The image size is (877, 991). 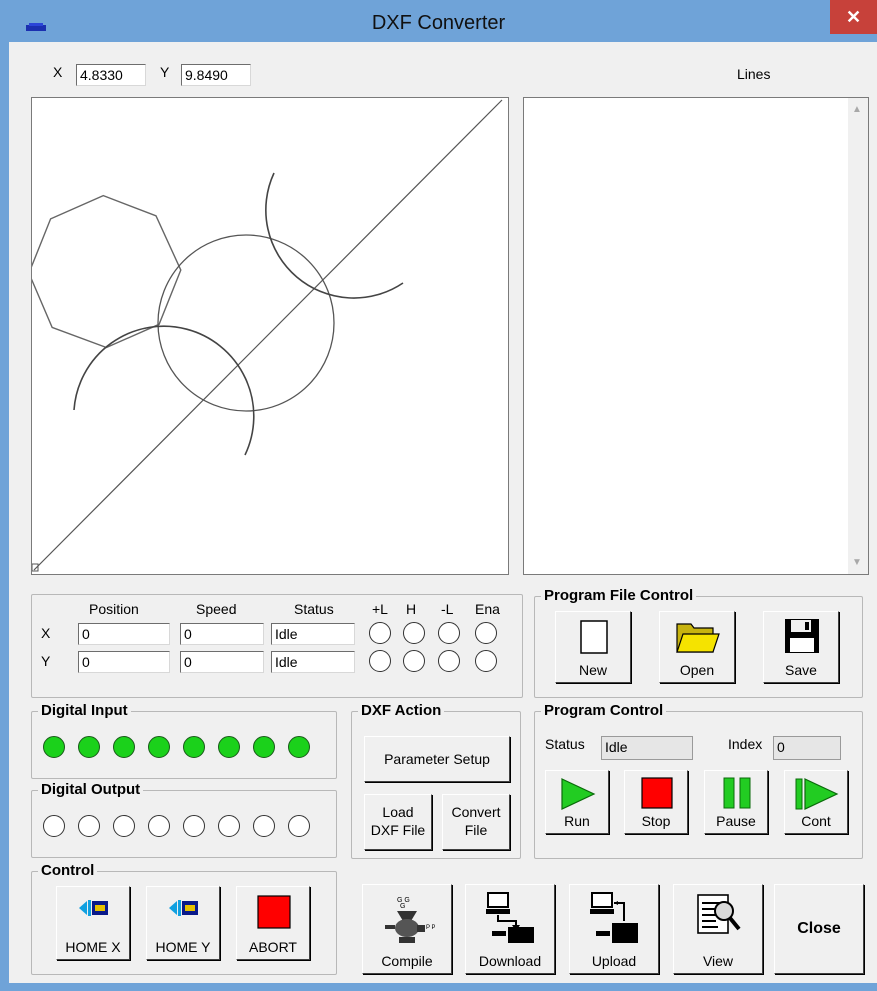 What do you see at coordinates (449, 633) in the screenshot?
I see `x-minus-limit-led` at bounding box center [449, 633].